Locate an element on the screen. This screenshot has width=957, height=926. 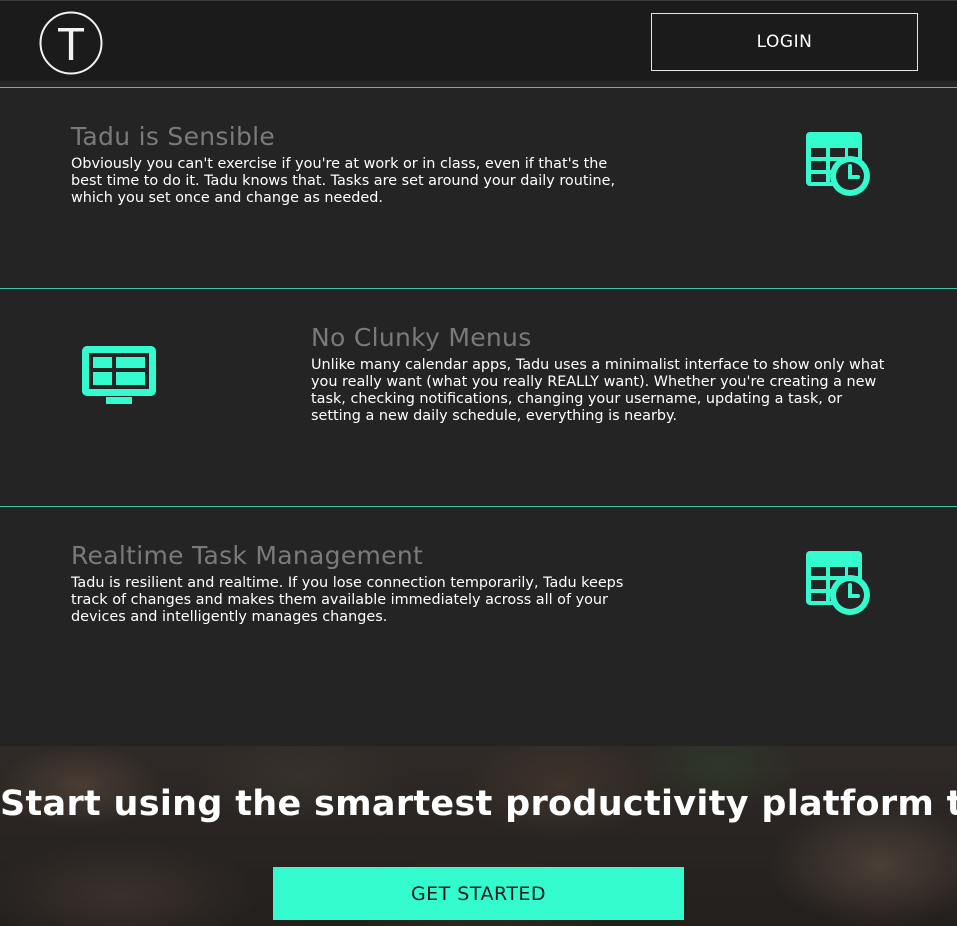
svg-text: T is located at coordinates (71, 44).